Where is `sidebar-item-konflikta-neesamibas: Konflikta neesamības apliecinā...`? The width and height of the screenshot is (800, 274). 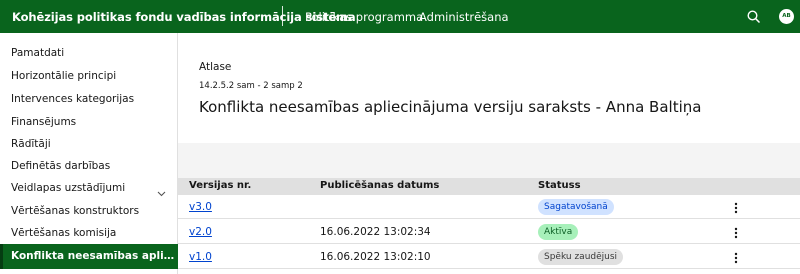 sidebar-item-konflikta-neesamibas: Konflikta neesamības apliecinā... is located at coordinates (89, 256).